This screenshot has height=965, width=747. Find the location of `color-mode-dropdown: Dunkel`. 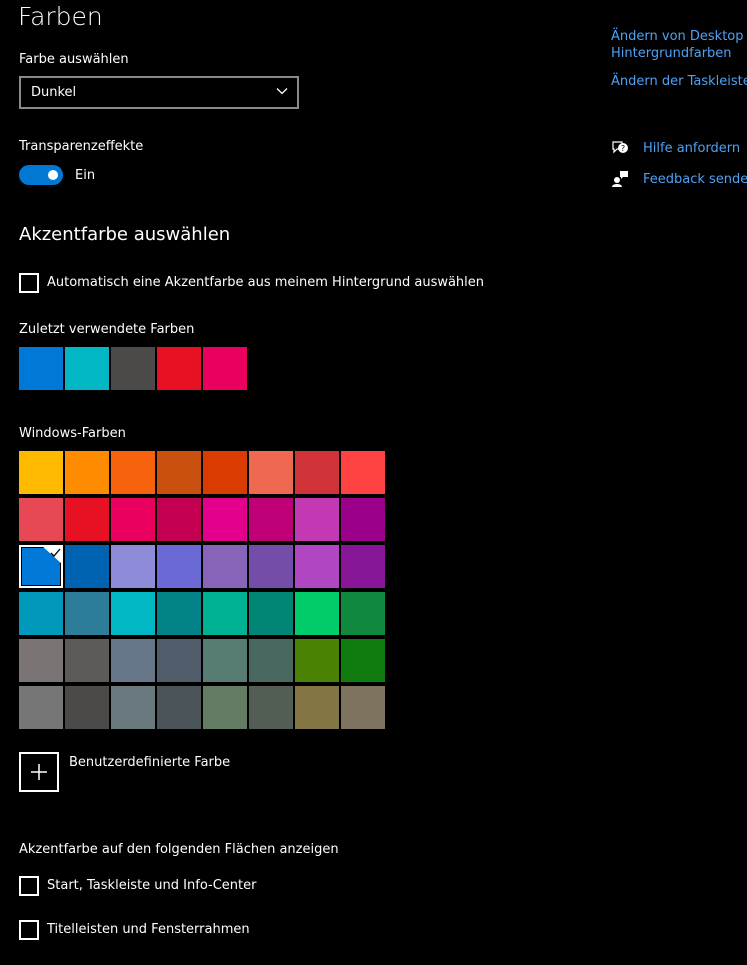

color-mode-dropdown: Dunkel is located at coordinates (159, 92).